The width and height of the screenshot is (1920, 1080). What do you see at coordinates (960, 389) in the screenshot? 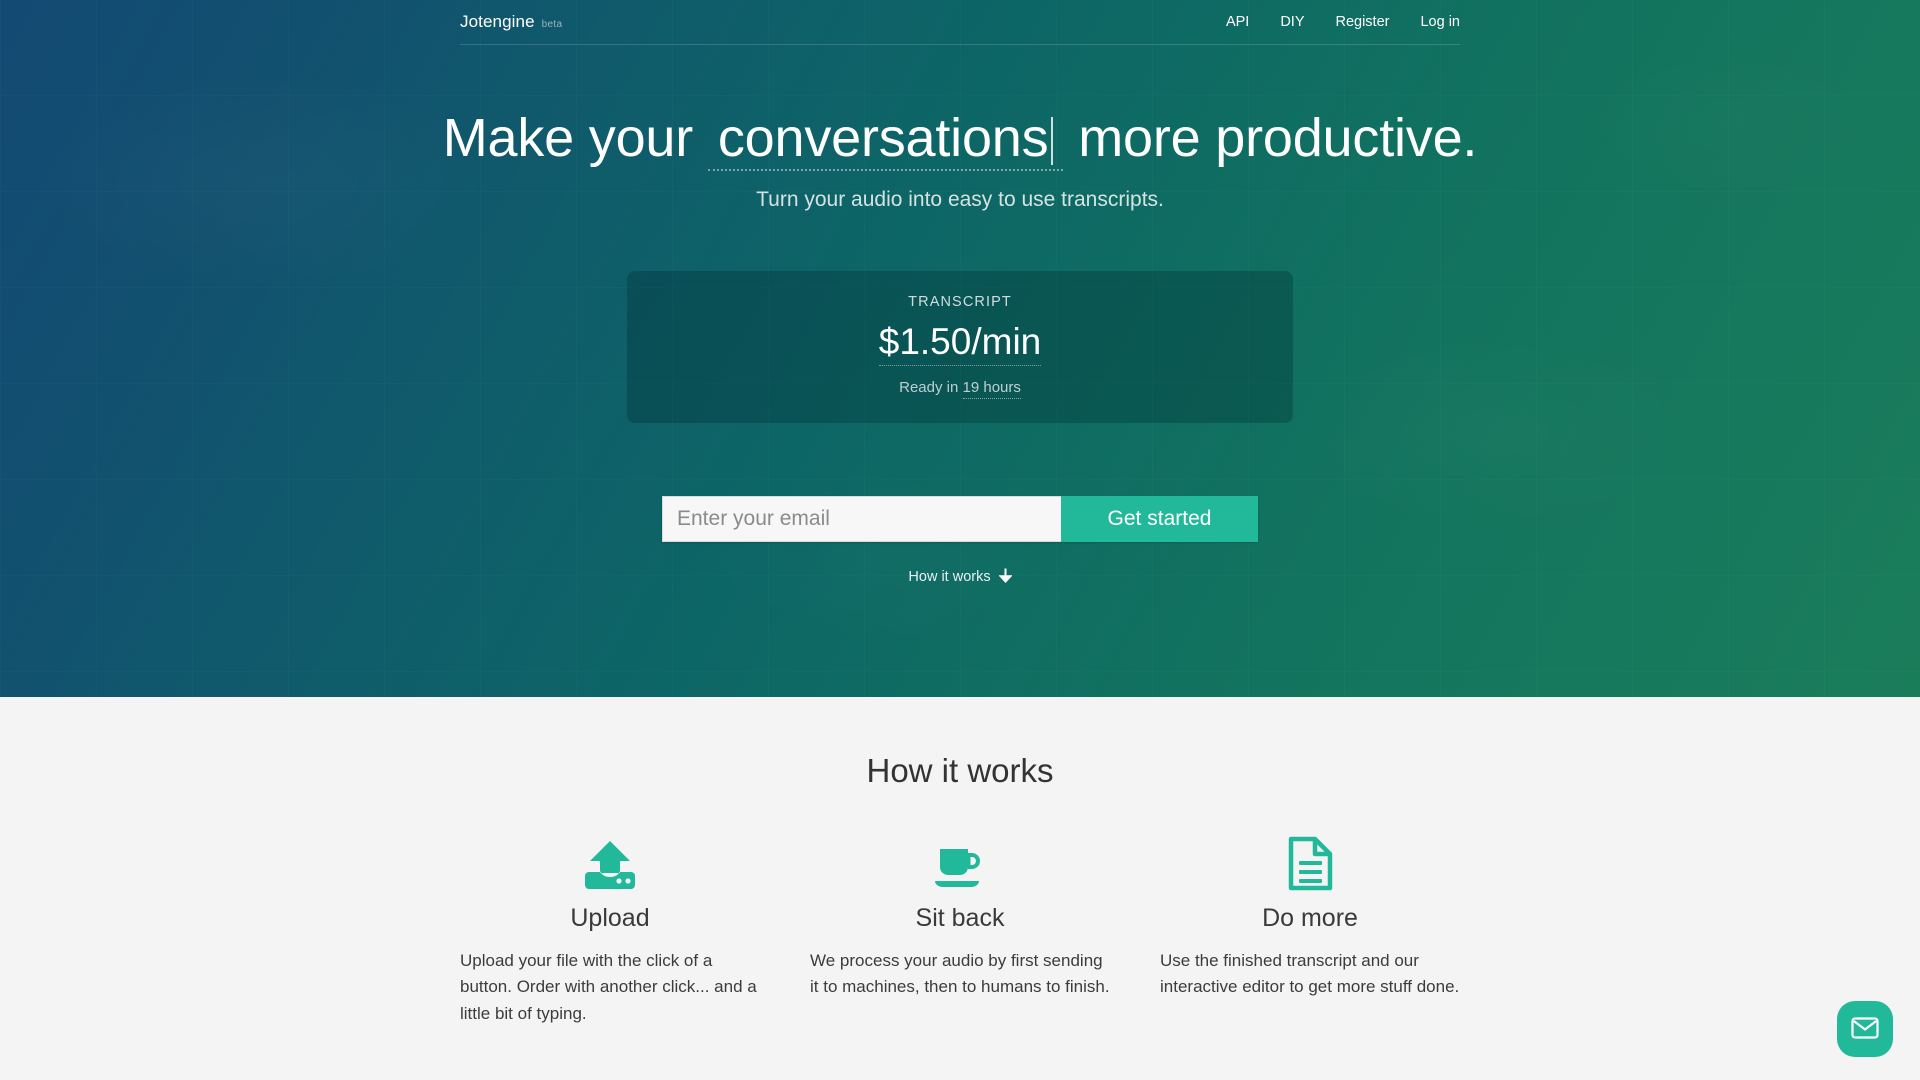
I see `price-card-ready: Ready in 19 hours` at bounding box center [960, 389].